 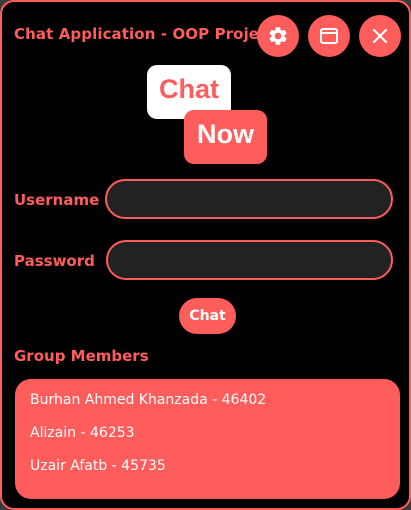 I want to click on gear-icon, so click(x=278, y=36).